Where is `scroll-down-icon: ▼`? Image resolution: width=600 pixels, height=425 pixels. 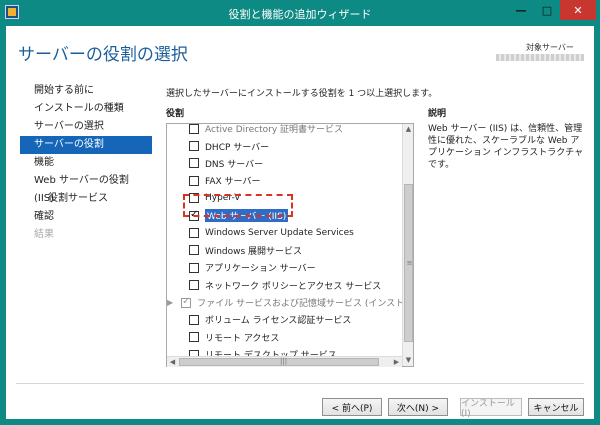 scroll-down-icon: ▼ is located at coordinates (408, 360).